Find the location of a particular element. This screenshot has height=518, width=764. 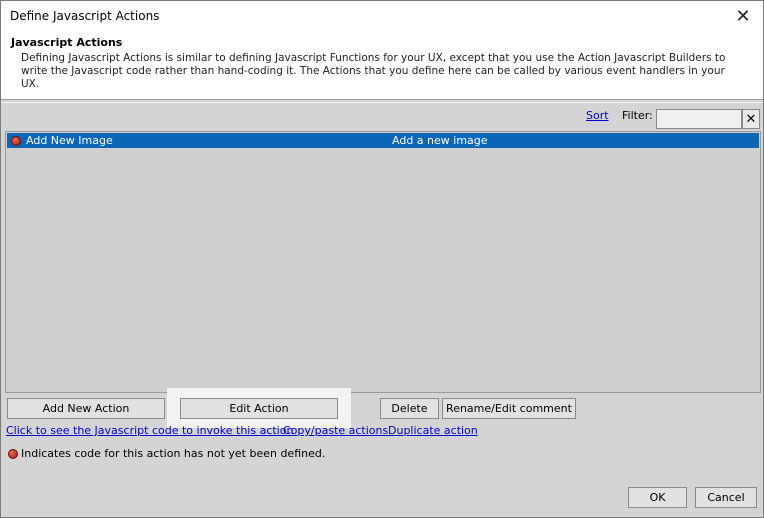

cancel-button: Cancel is located at coordinates (726, 497).